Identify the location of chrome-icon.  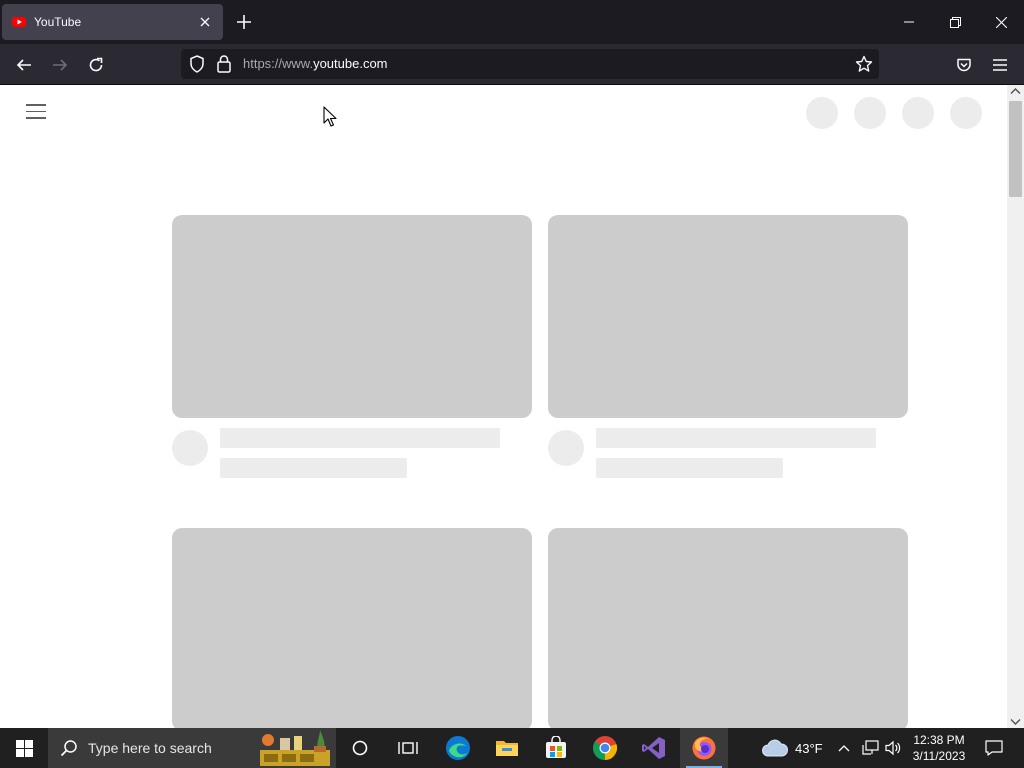
(605, 748).